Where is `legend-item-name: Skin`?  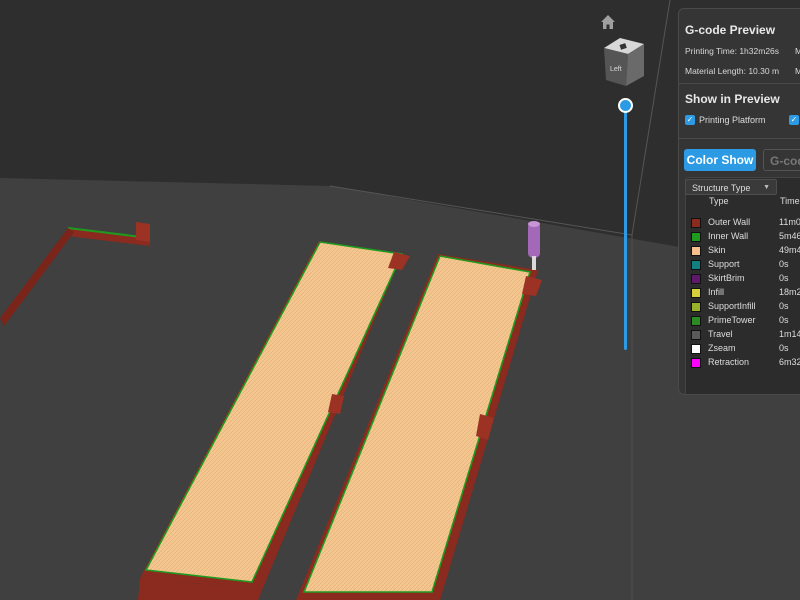
legend-item-name: Skin is located at coordinates (717, 250).